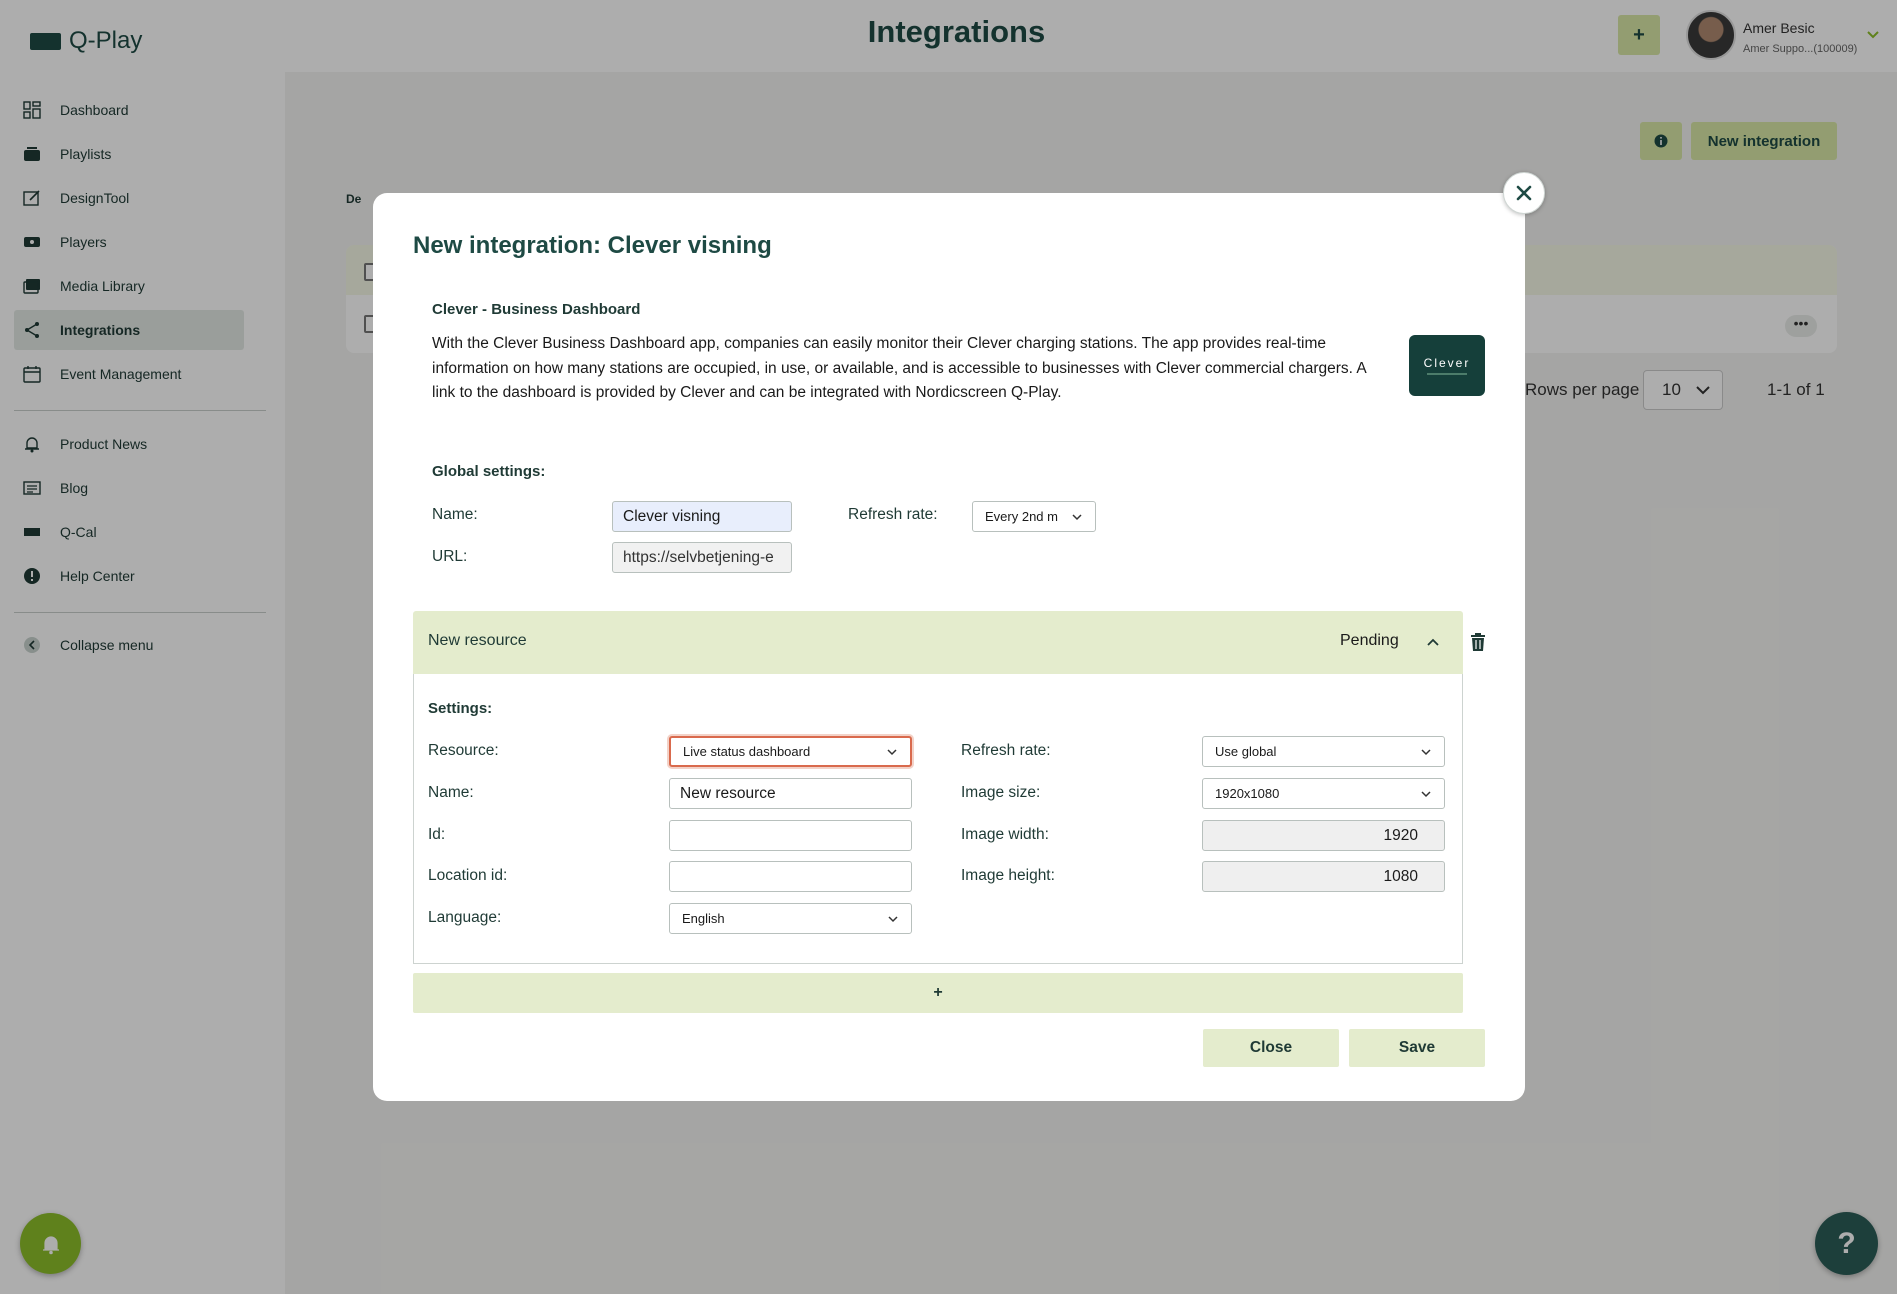 This screenshot has width=1897, height=1294. I want to click on image-width-input: 1920, so click(1323, 835).